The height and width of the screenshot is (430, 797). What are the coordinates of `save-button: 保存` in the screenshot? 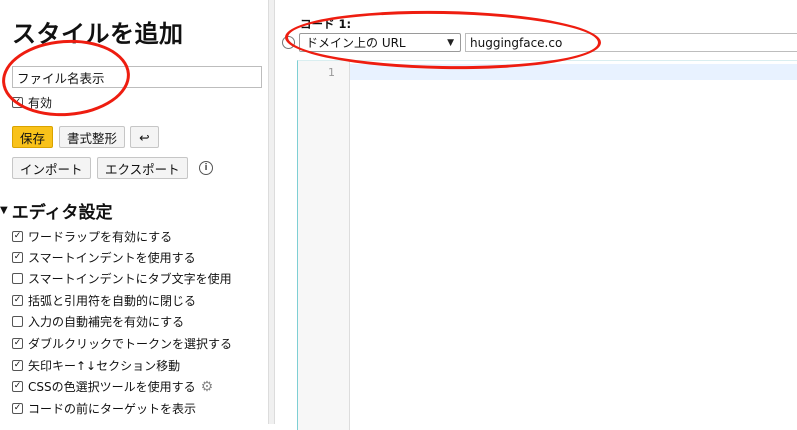 It's located at (33, 137).